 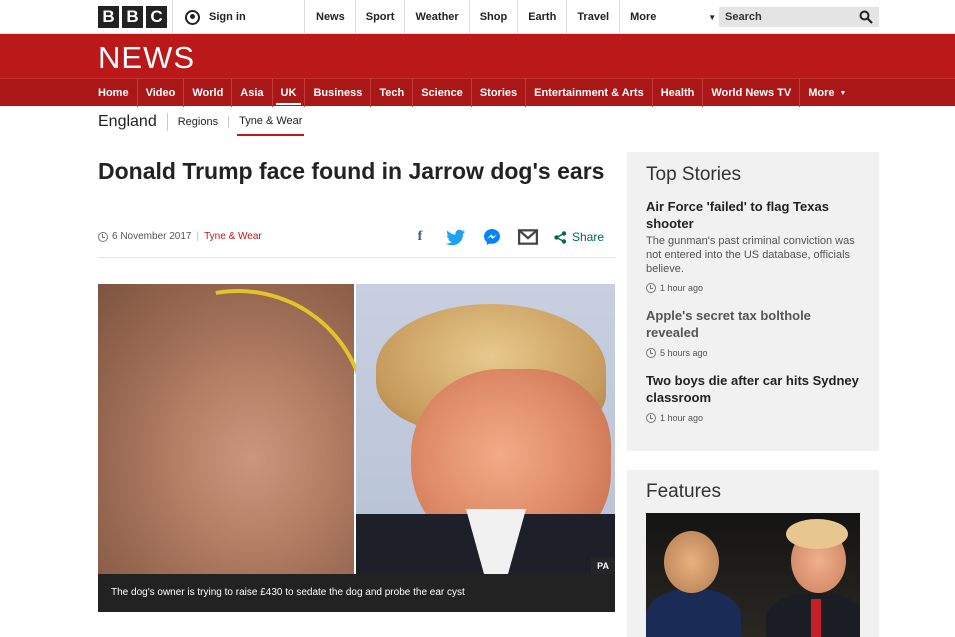 What do you see at coordinates (799, 17) in the screenshot?
I see `search-input: Search` at bounding box center [799, 17].